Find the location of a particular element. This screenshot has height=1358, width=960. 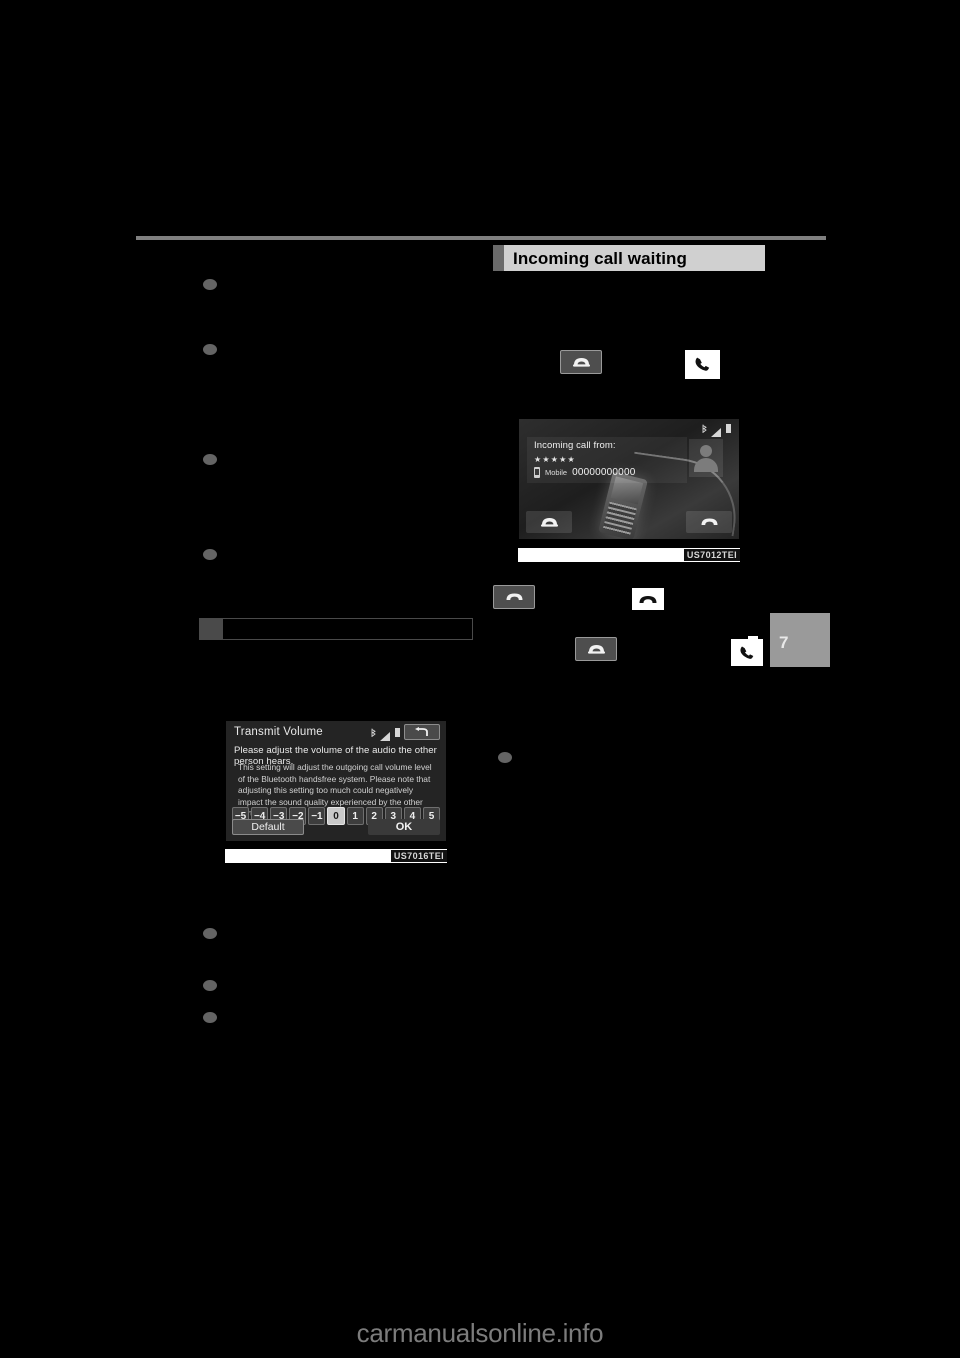

redacted-section-title is located at coordinates (348, 629).